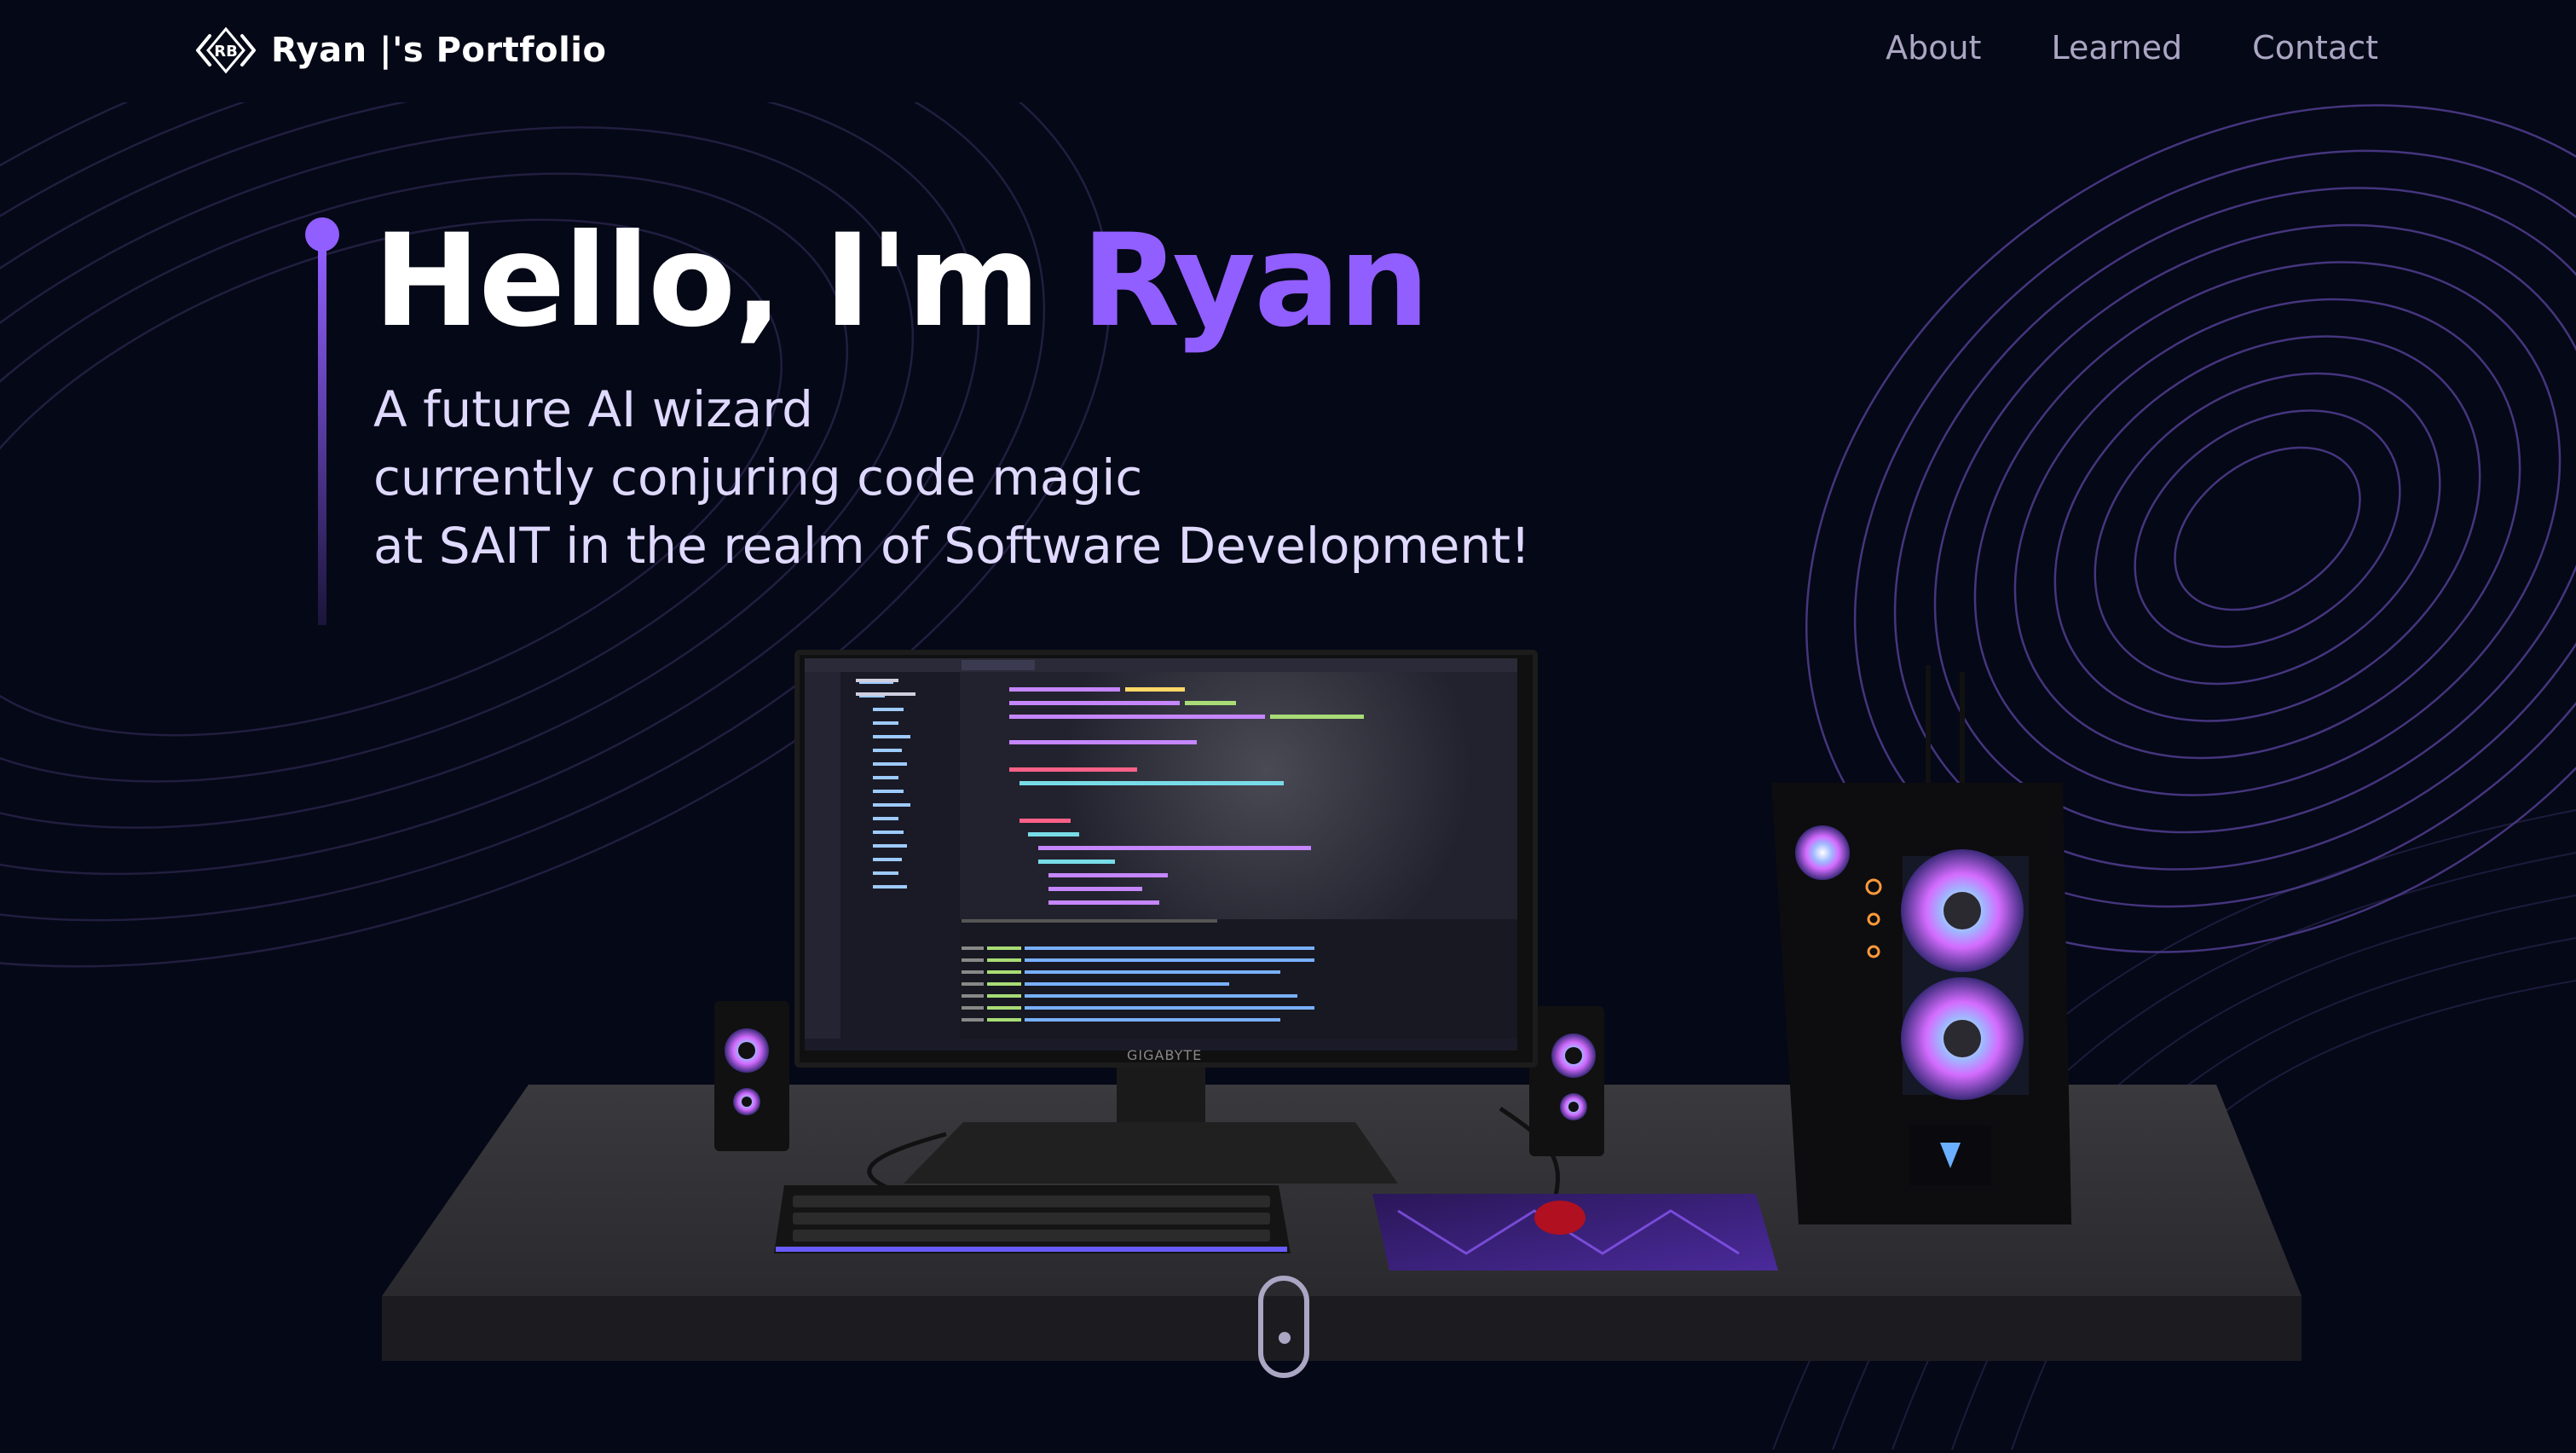  Describe the element at coordinates (1165, 1055) in the screenshot. I see `monitor-brand-label: GIGABYTE` at that location.